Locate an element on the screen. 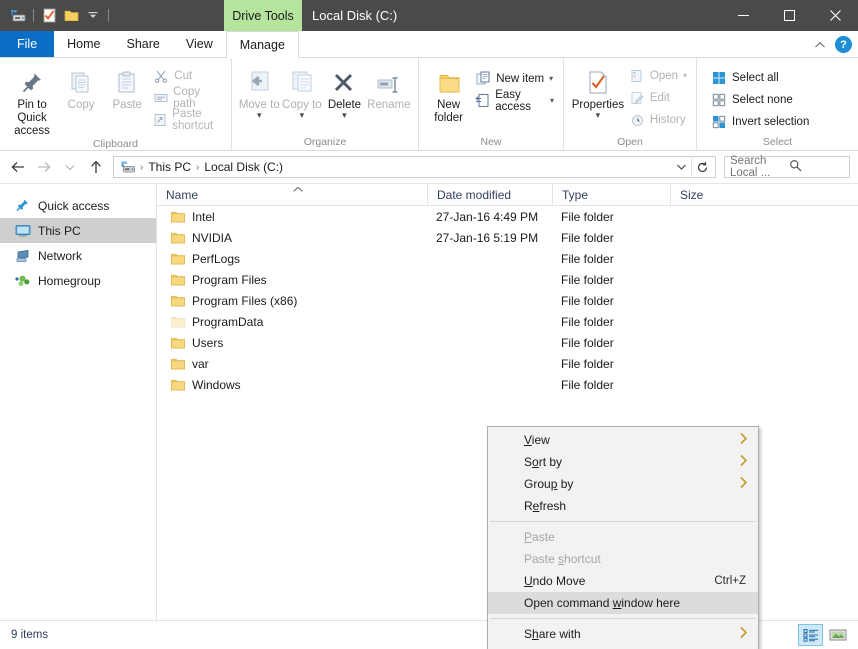 The image size is (858, 649). edit-button: Edit is located at coordinates (658, 97).